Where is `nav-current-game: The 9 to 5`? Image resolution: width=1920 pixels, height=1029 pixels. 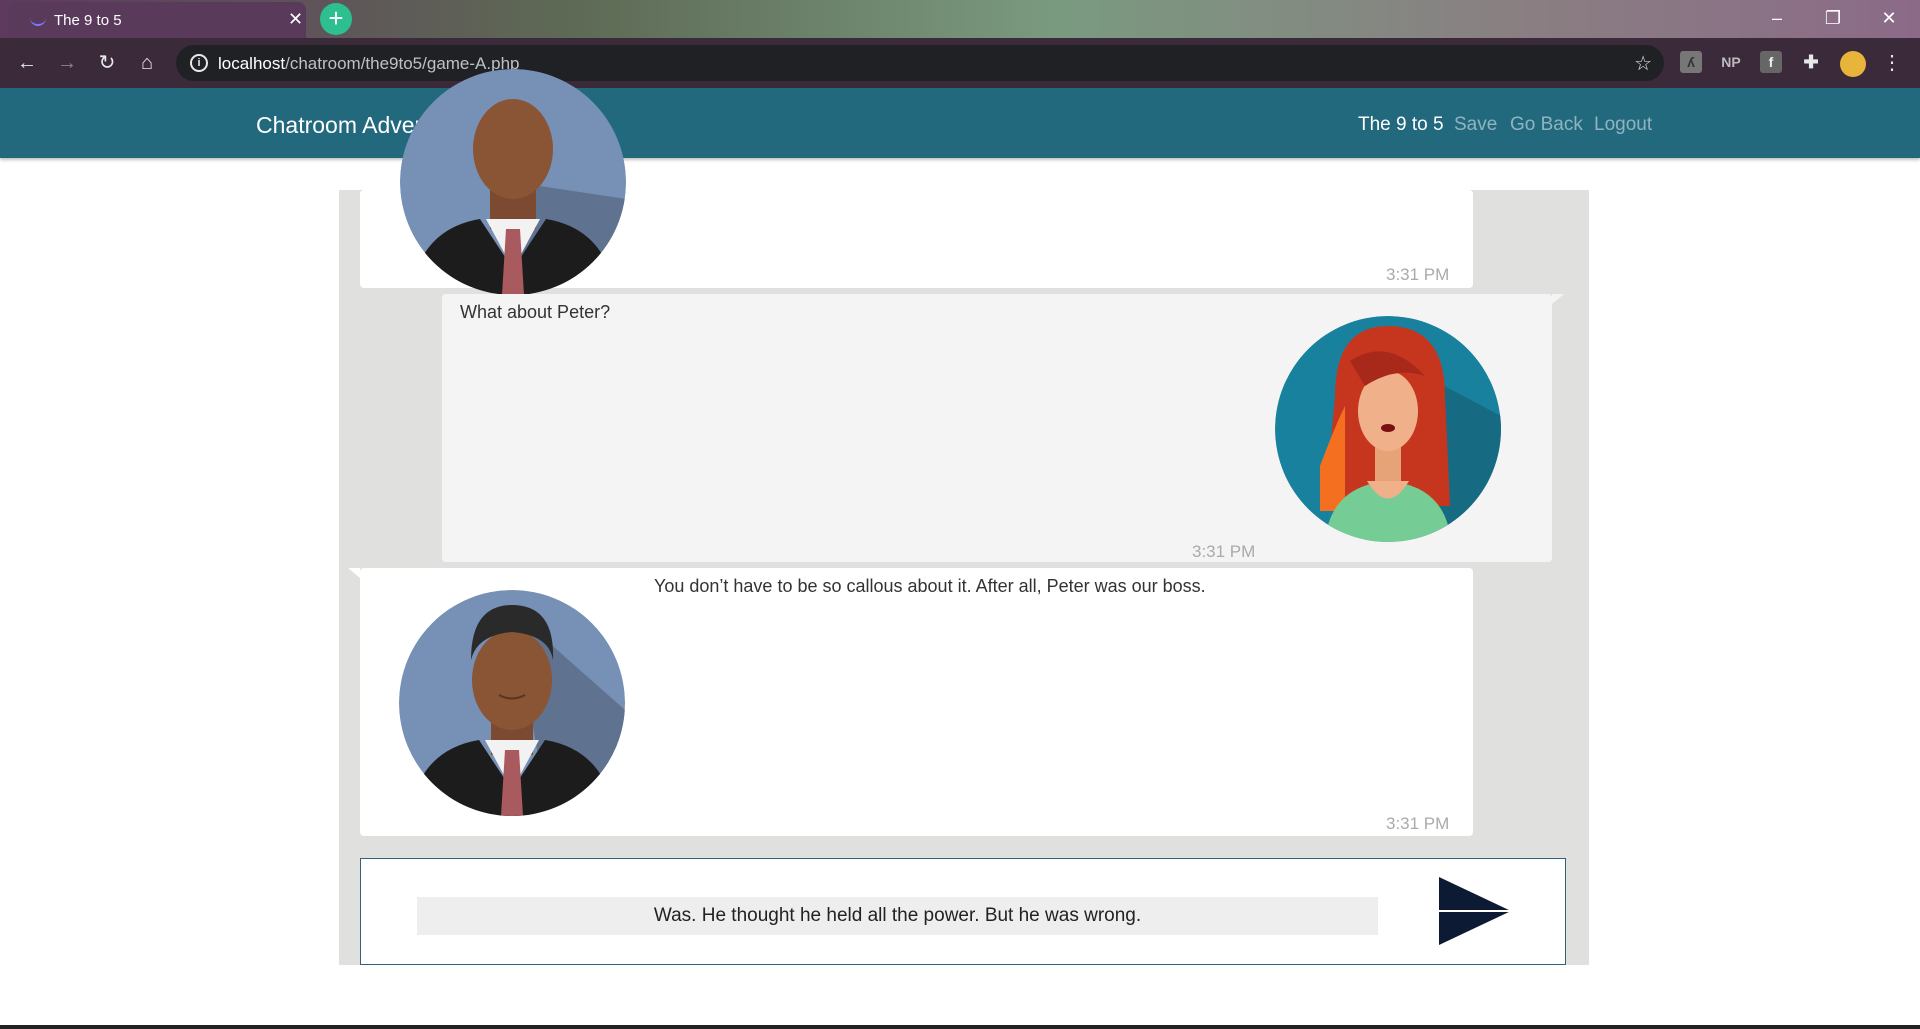
nav-current-game: The 9 to 5 is located at coordinates (1401, 125).